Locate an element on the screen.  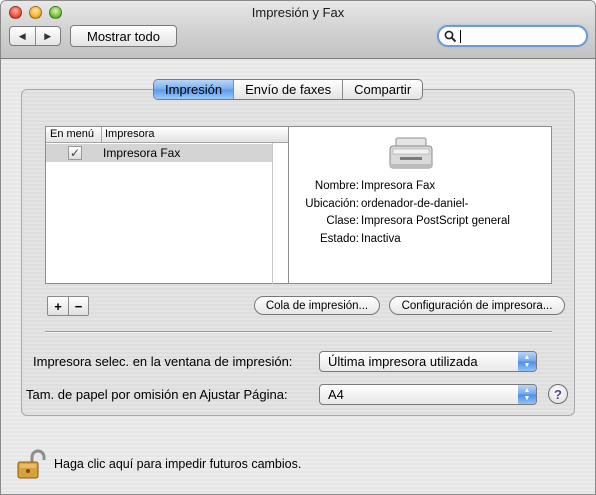
window-title: Impresión y Fax is located at coordinates (298, 12).